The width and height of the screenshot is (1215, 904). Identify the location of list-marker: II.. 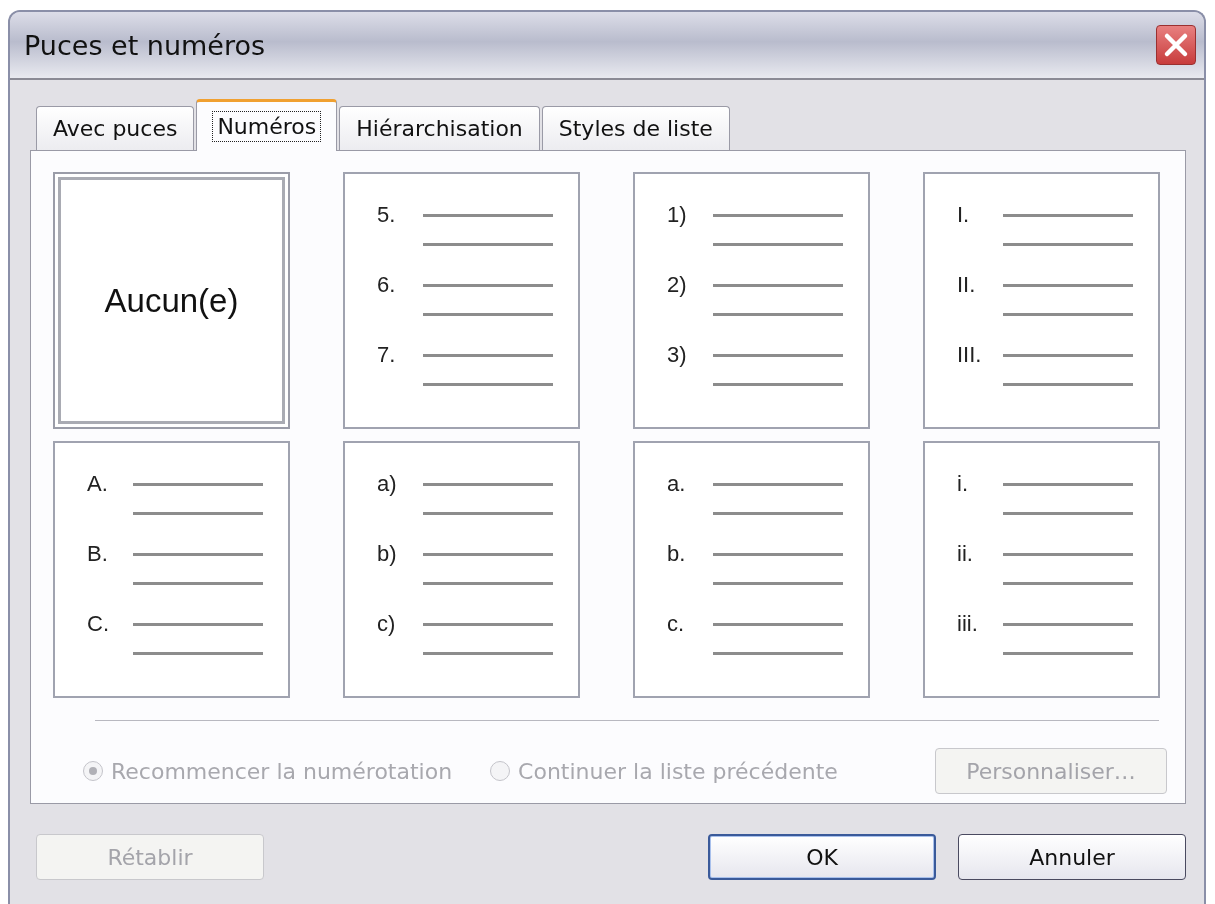
(967, 286).